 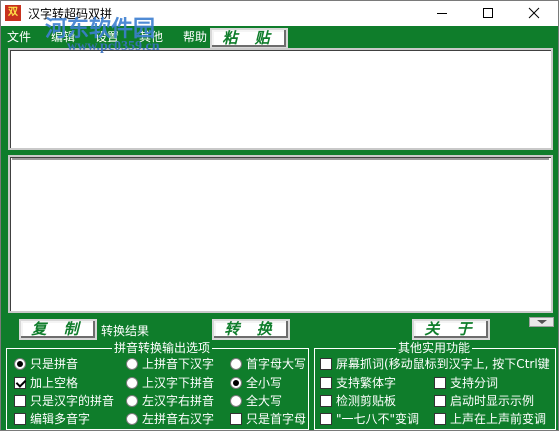 I want to click on result-label: 转换结果, so click(x=125, y=331).